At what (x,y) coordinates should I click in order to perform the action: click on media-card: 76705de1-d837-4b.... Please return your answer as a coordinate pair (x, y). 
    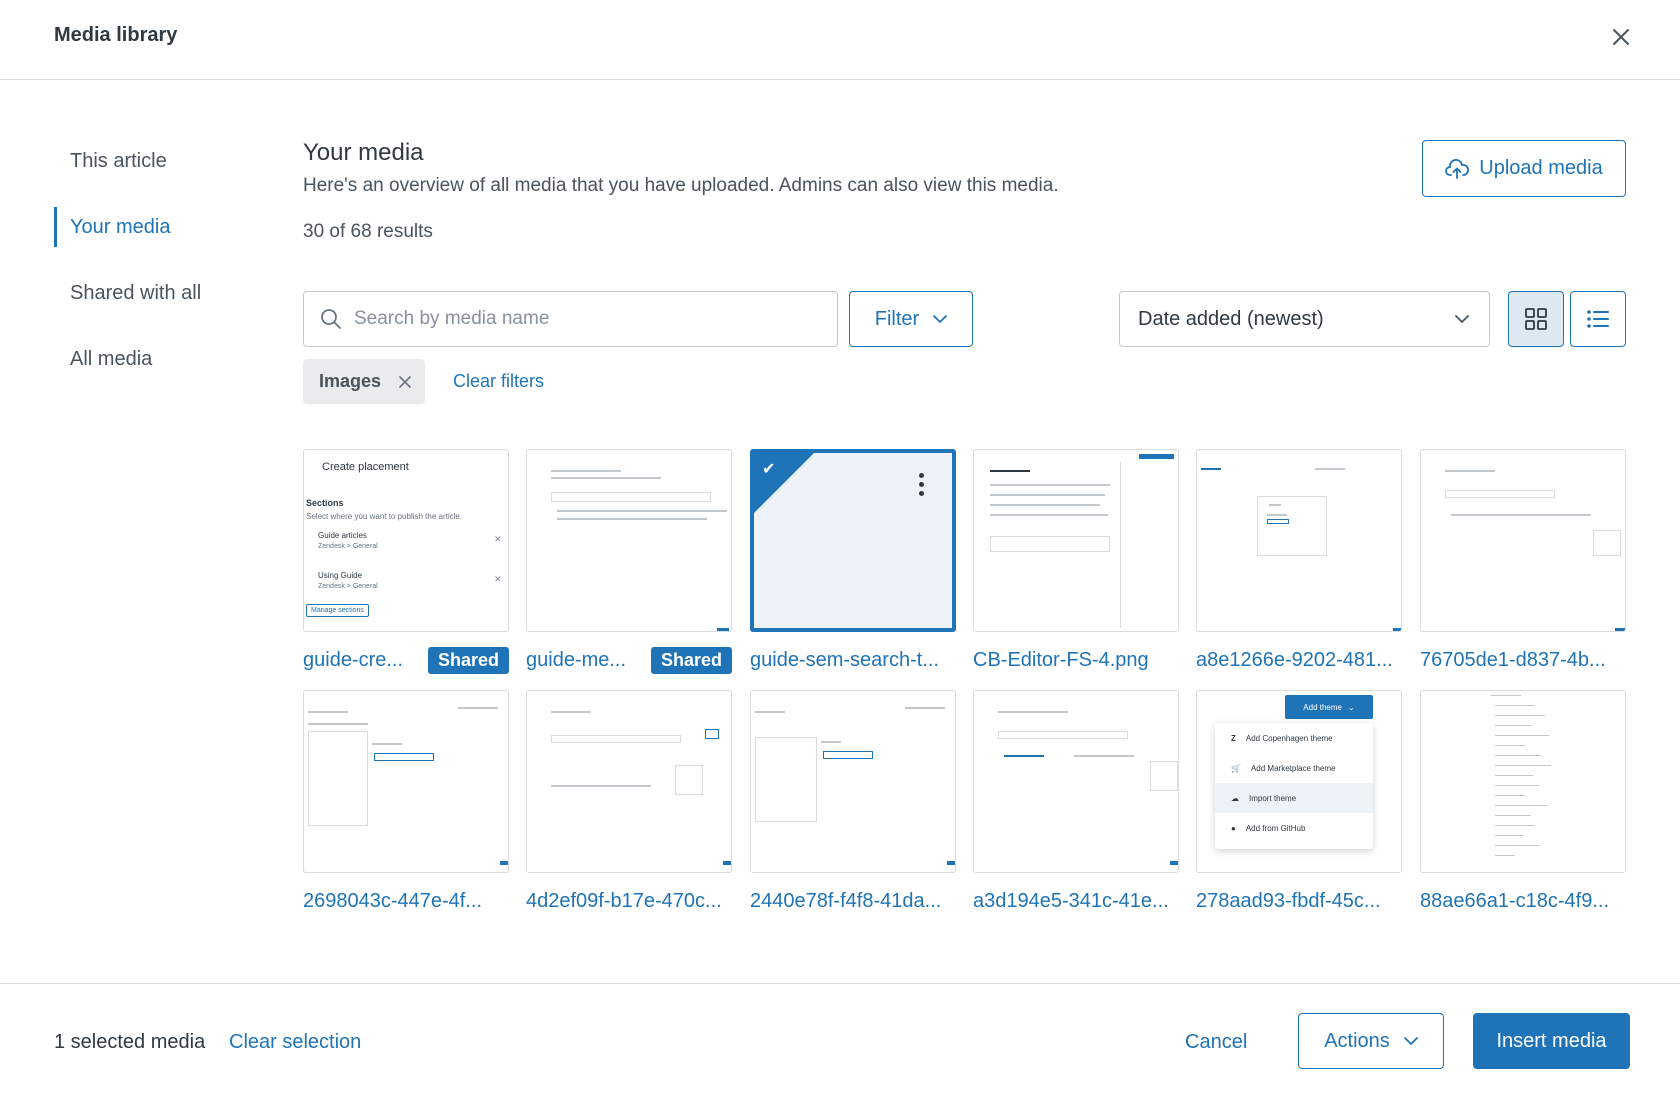
    Looking at the image, I should click on (1523, 564).